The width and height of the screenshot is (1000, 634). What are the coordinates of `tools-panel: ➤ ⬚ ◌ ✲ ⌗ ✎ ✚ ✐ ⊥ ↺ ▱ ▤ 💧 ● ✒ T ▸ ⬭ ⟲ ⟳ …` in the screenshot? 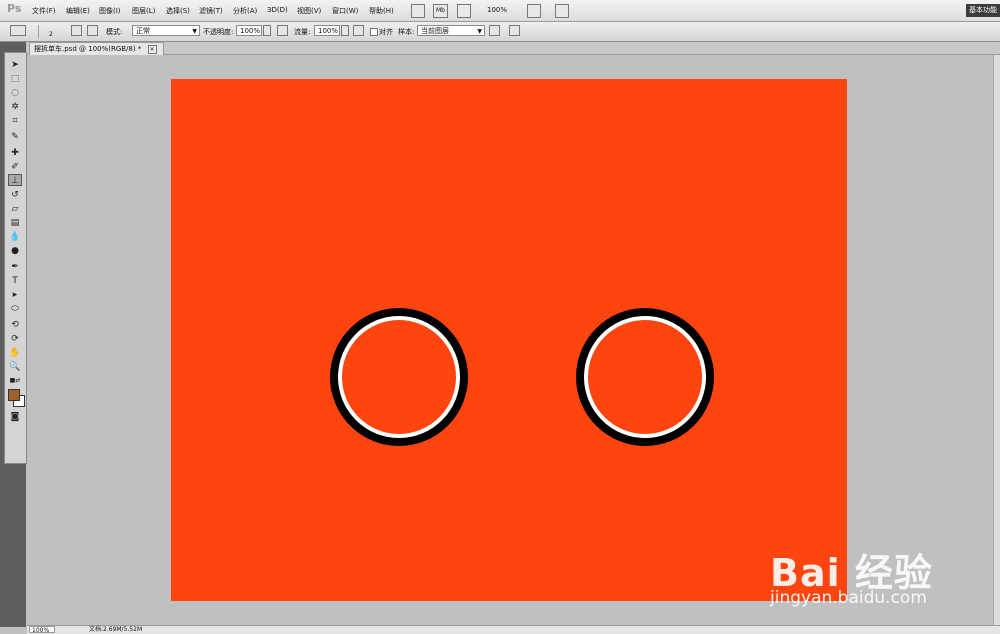 It's located at (15, 258).